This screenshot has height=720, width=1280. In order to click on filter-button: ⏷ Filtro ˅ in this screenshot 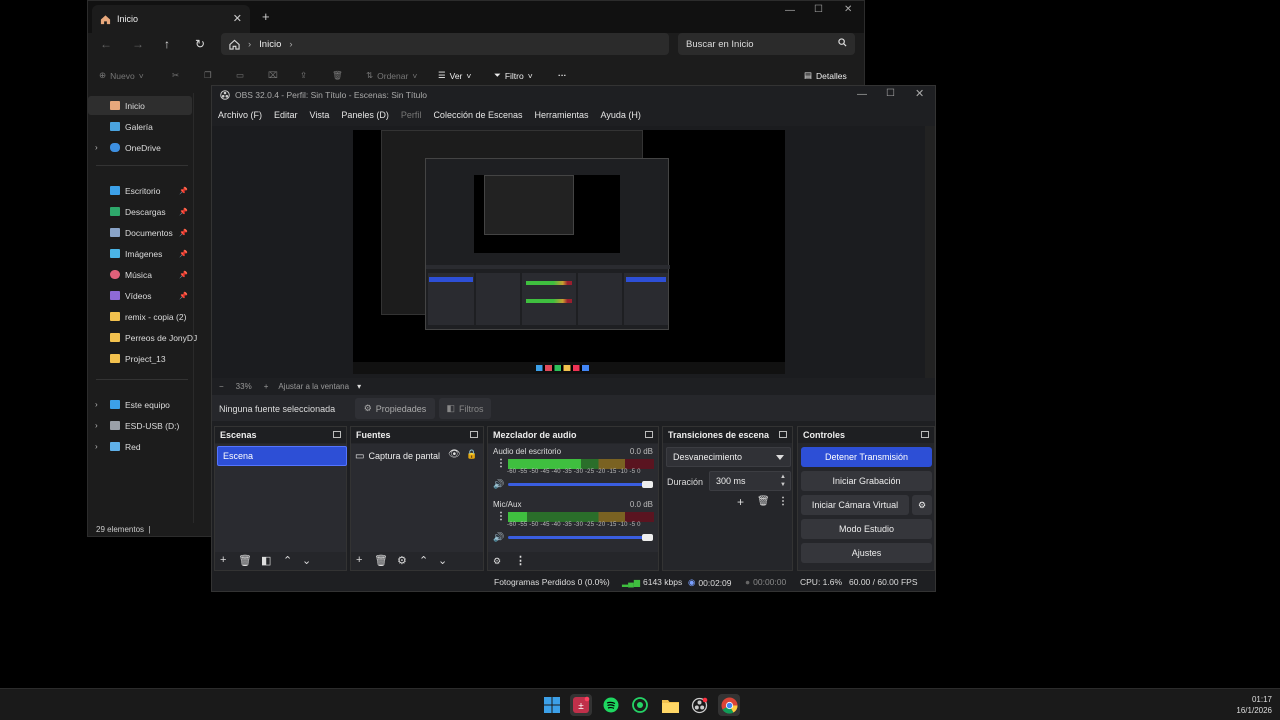, I will do `click(513, 75)`.